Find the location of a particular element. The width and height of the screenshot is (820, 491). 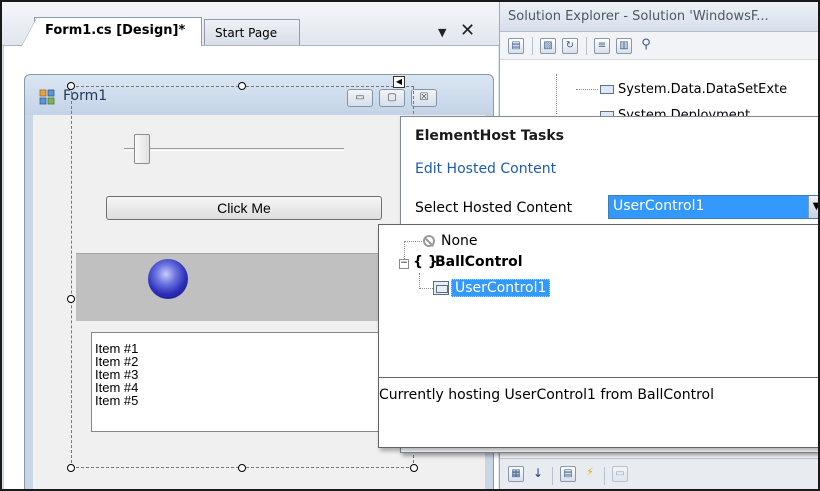

document-tab-strip: Form1.cs [Design]* Start Page ▼ ✕ is located at coordinates (250, 24).